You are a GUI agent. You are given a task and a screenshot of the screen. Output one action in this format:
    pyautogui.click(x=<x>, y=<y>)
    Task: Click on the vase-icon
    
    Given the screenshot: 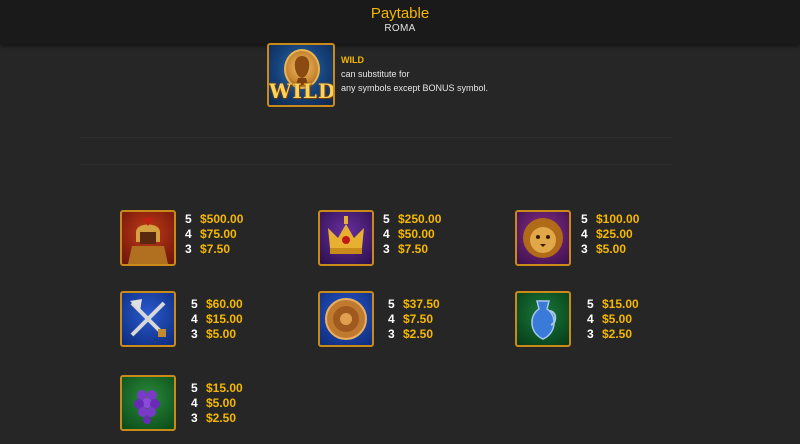 What is the action you would take?
    pyautogui.click(x=543, y=319)
    